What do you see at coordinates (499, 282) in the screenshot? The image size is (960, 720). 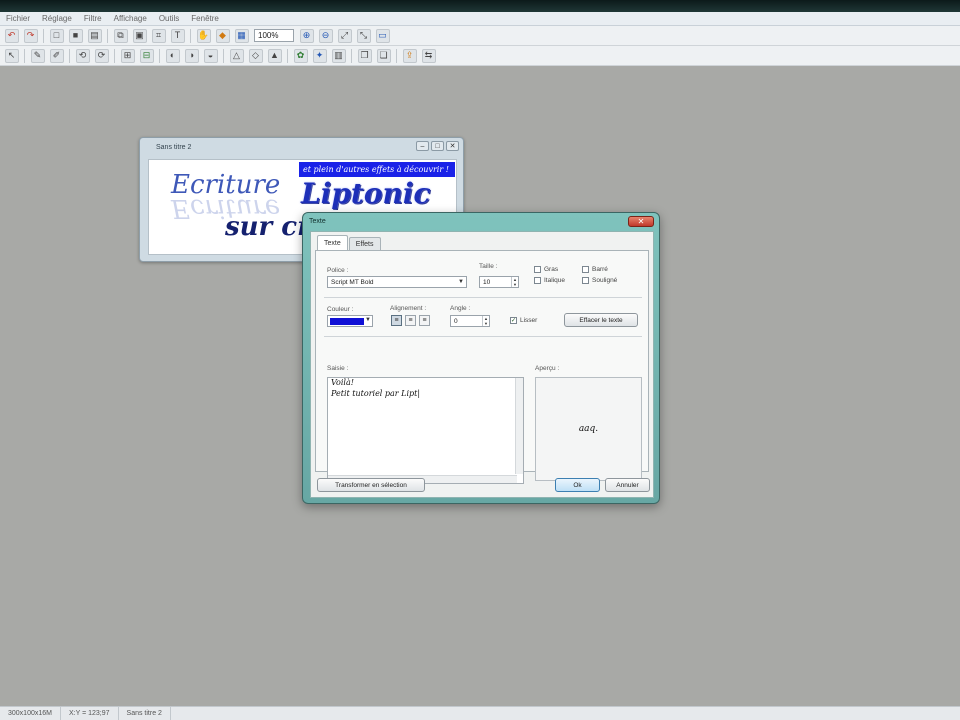 I see `taille-spinner: 10 ▲ ▼` at bounding box center [499, 282].